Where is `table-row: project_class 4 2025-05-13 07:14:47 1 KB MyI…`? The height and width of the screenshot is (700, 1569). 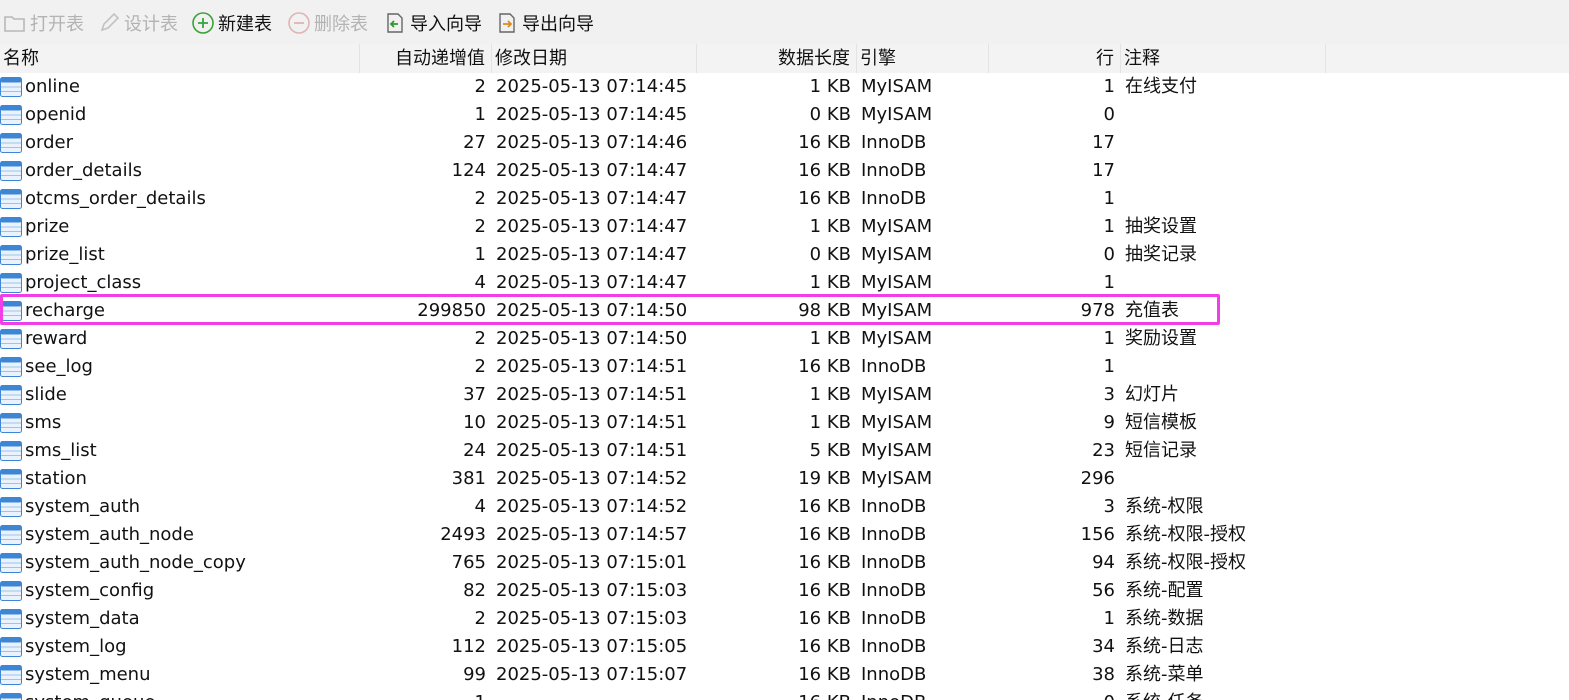
table-row: project_class 4 2025-05-13 07:14:47 1 KB MyI… is located at coordinates (784, 283).